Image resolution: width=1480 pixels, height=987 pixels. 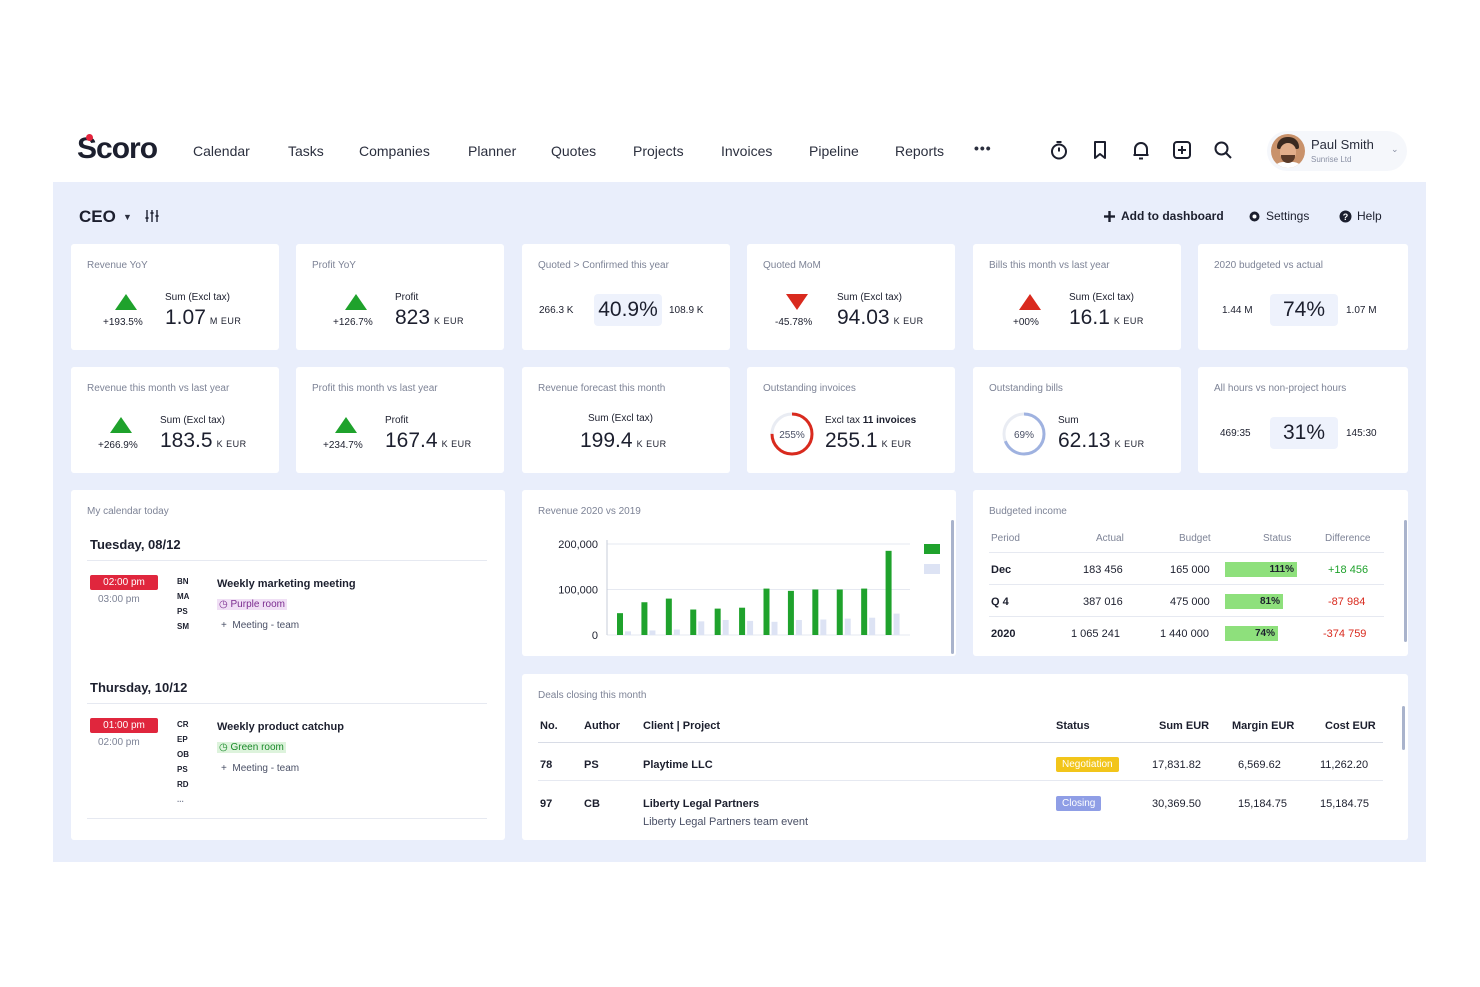 I want to click on kpi-ratio: 40.9%, so click(x=628, y=310).